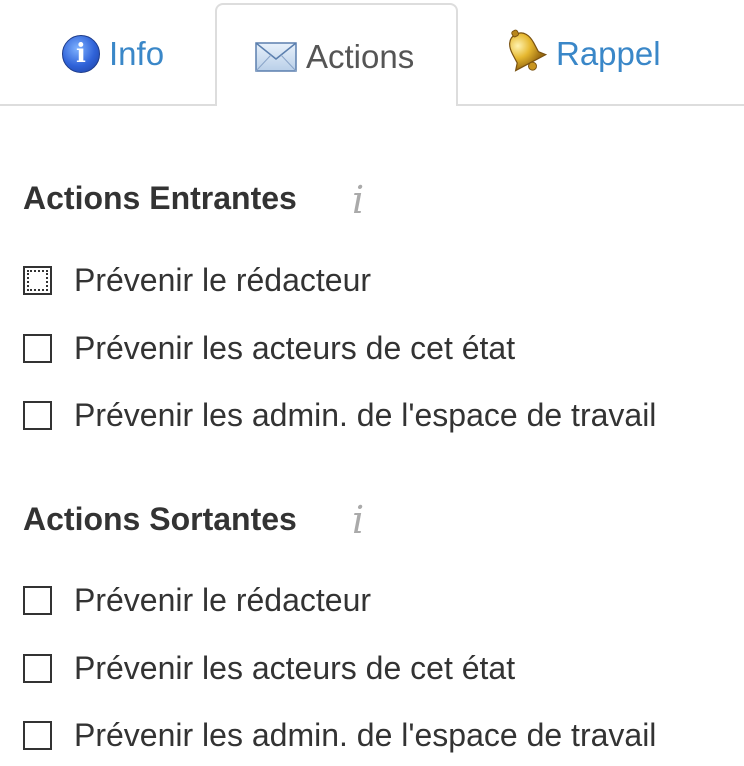  I want to click on tab-info-label: Info, so click(137, 53).